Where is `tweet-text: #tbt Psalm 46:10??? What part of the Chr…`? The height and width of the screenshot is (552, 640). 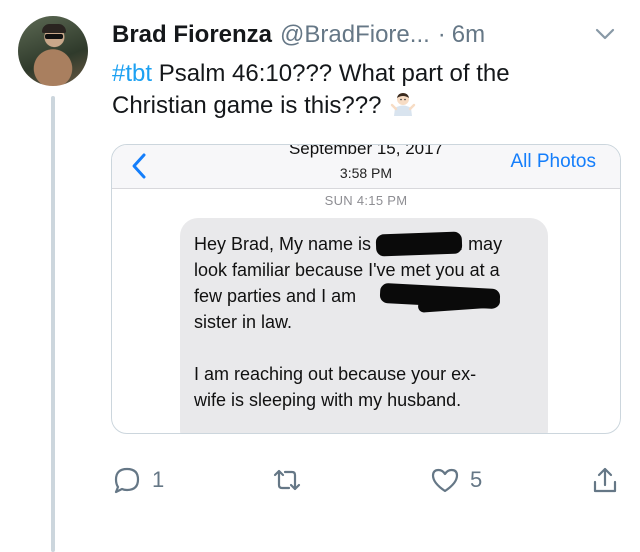
tweet-text: #tbt Psalm 46:10??? What part of the Chr… is located at coordinates (364, 90).